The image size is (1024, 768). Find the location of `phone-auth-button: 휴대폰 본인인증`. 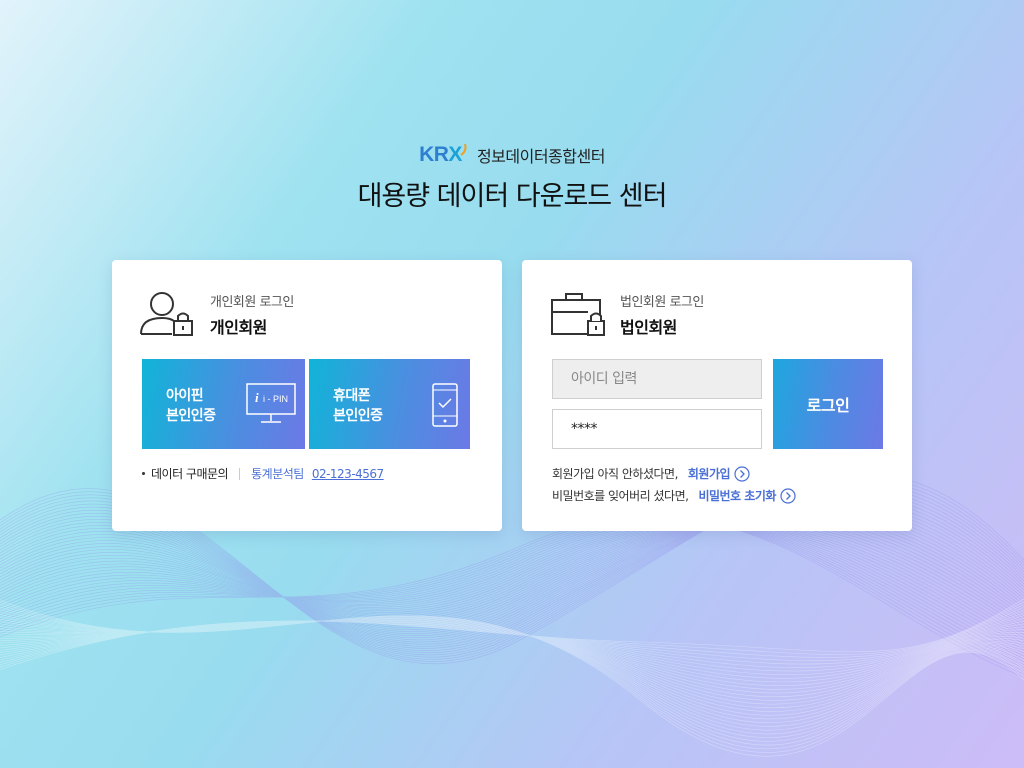

phone-auth-button: 휴대폰 본인인증 is located at coordinates (389, 404).